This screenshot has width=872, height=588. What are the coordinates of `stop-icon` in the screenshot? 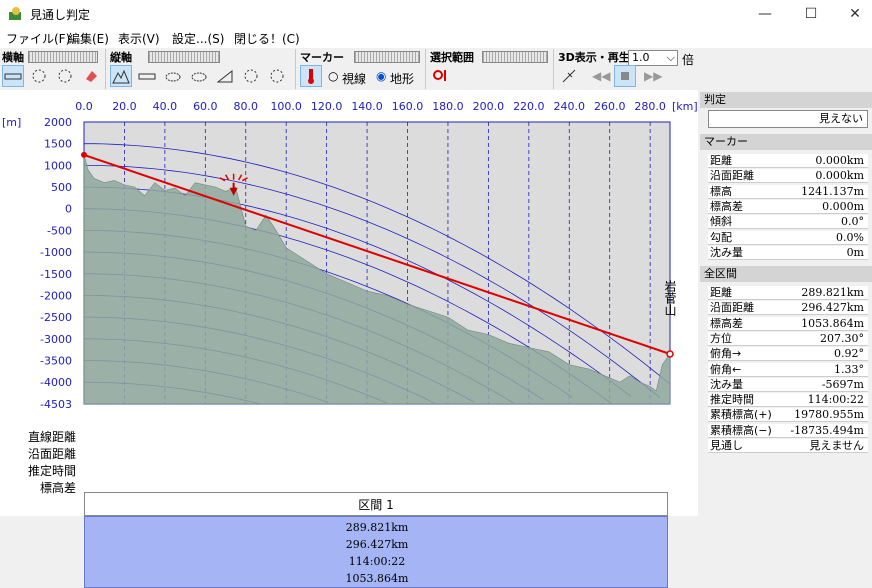 It's located at (625, 76).